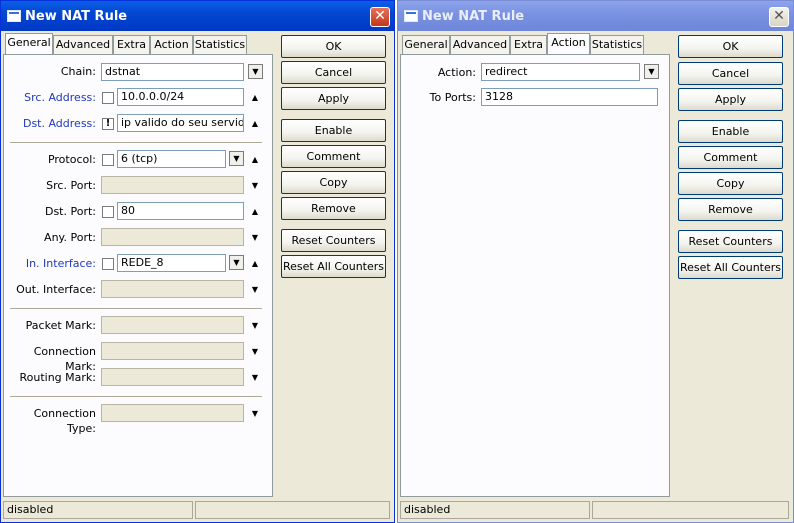  What do you see at coordinates (651, 71) in the screenshot?
I see `action-dropdown-icon: ▼` at bounding box center [651, 71].